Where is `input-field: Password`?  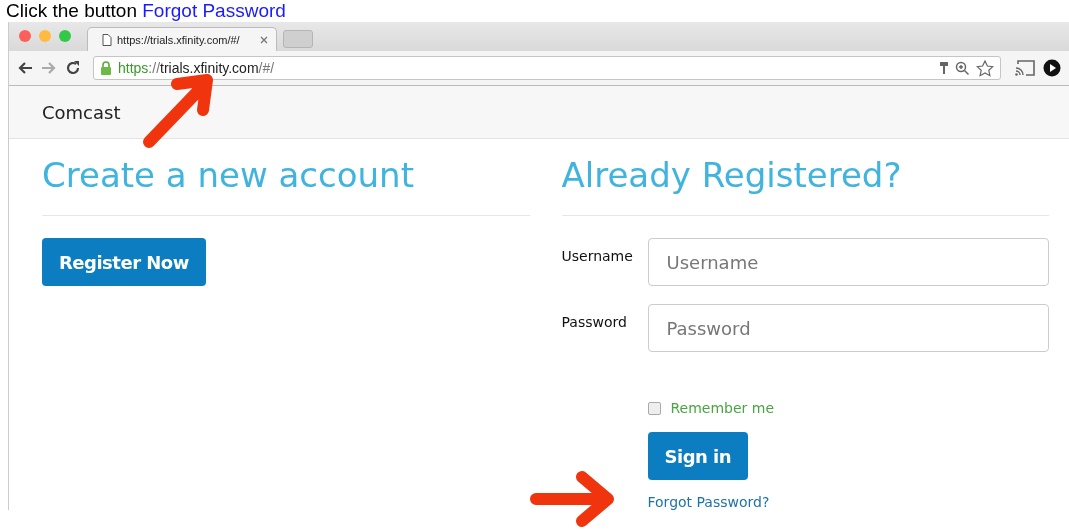 input-field: Password is located at coordinates (848, 328).